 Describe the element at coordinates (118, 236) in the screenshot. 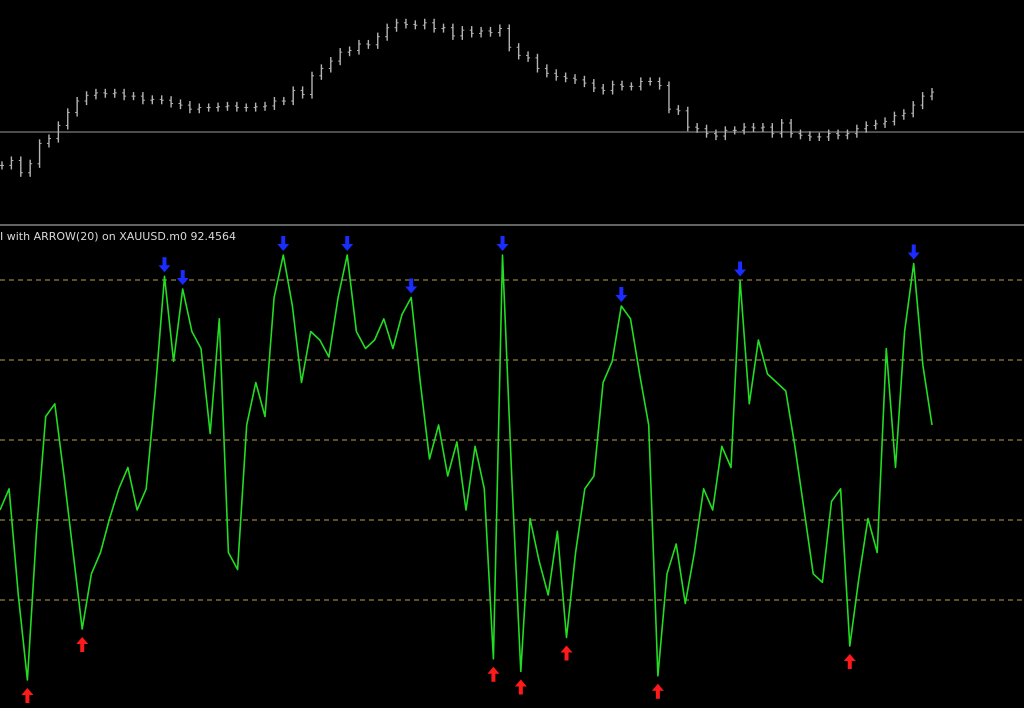

I see `indicator-label: I with ARROW(20) on XAUUSD.m0 92.4564` at that location.